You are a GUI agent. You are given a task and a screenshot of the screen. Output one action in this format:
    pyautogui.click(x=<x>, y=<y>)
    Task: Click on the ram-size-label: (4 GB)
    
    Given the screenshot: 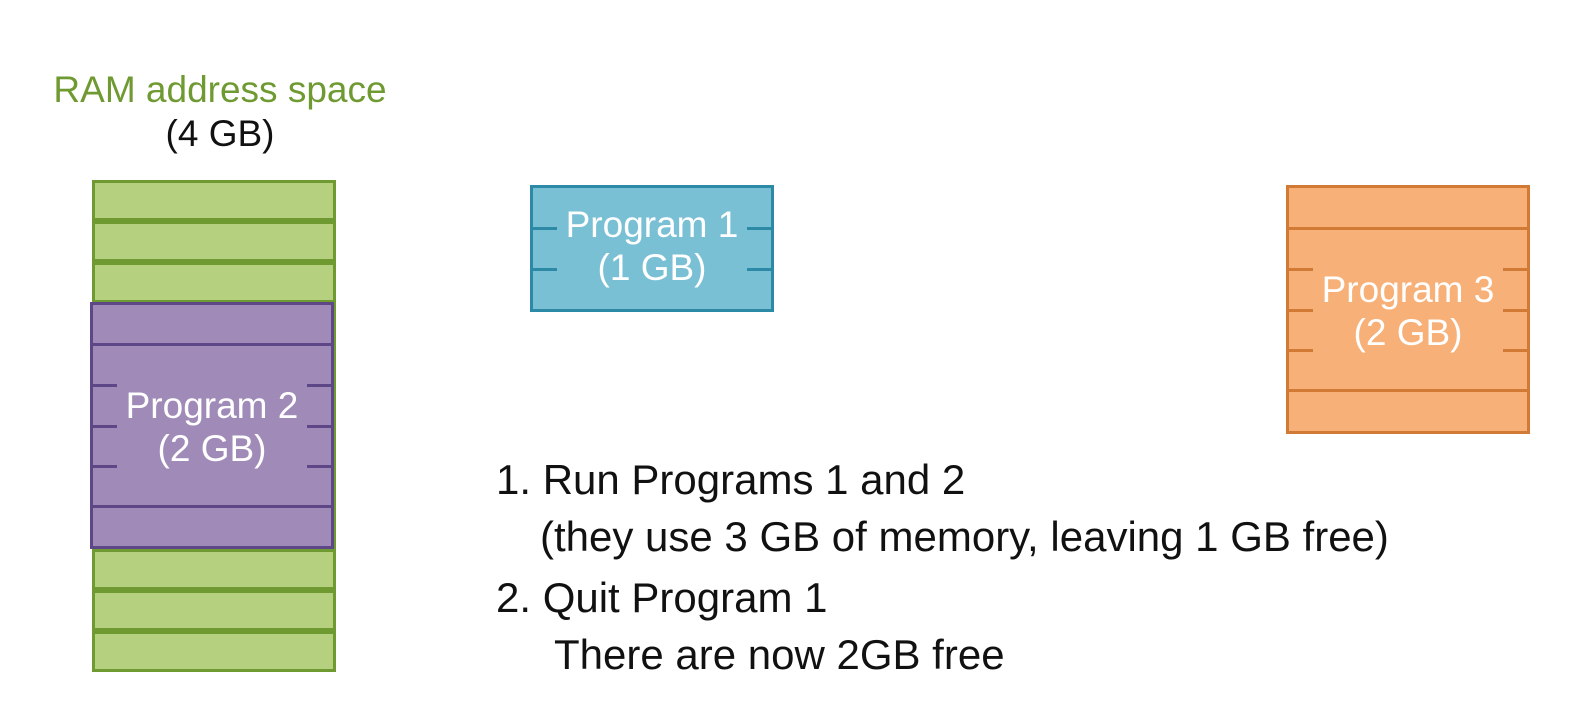 What is the action you would take?
    pyautogui.click(x=220, y=133)
    